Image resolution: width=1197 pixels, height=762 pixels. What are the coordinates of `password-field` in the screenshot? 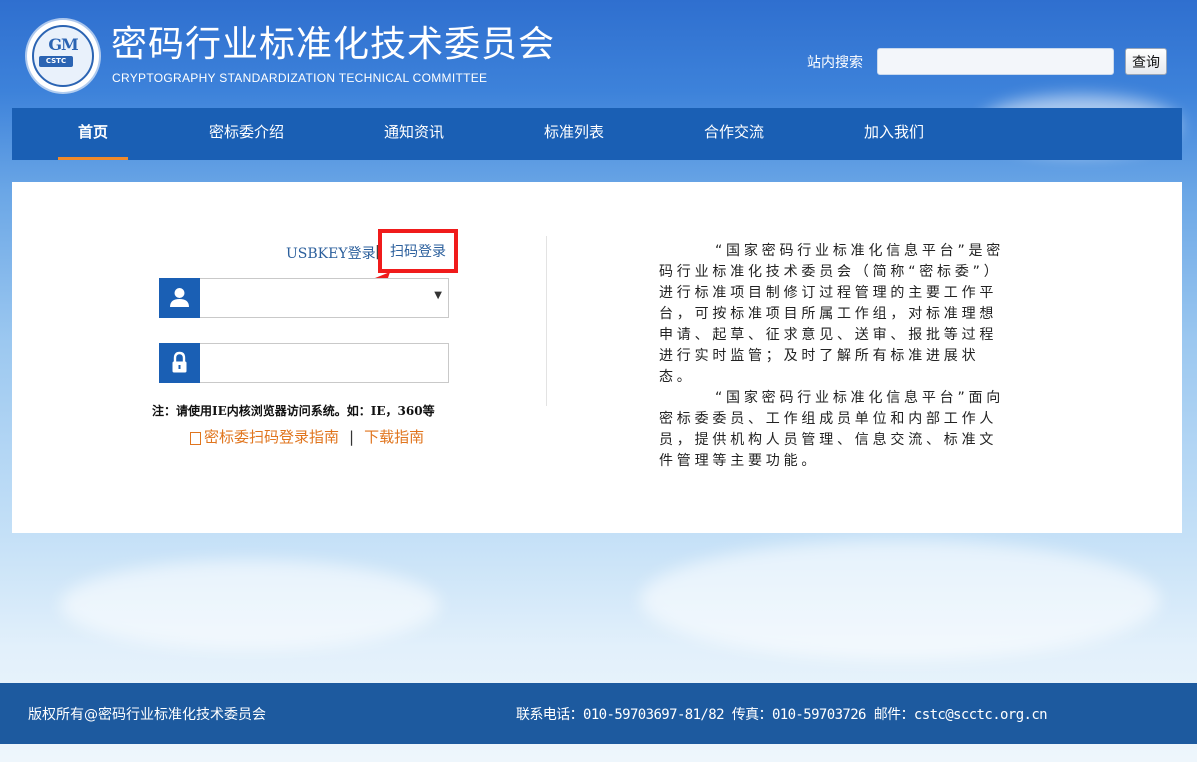 It's located at (304, 363).